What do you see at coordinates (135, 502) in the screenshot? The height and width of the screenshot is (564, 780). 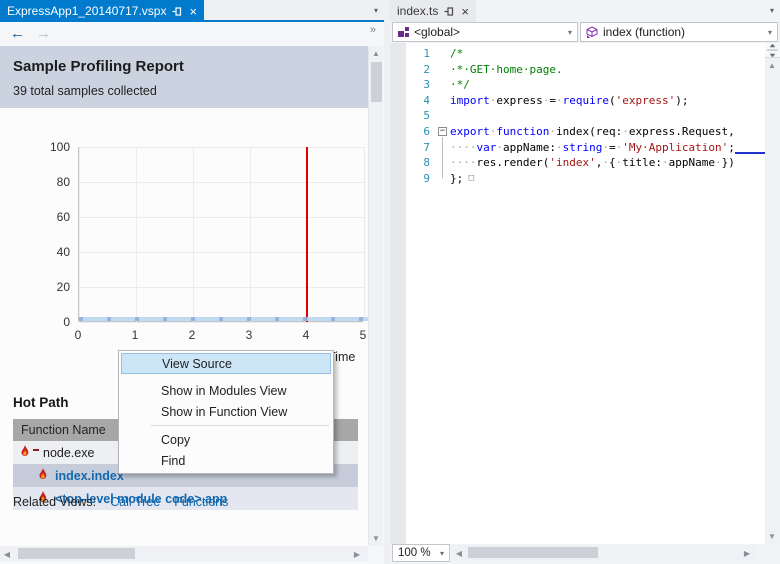 I see `related-view-link-call-tree: Call Tree` at bounding box center [135, 502].